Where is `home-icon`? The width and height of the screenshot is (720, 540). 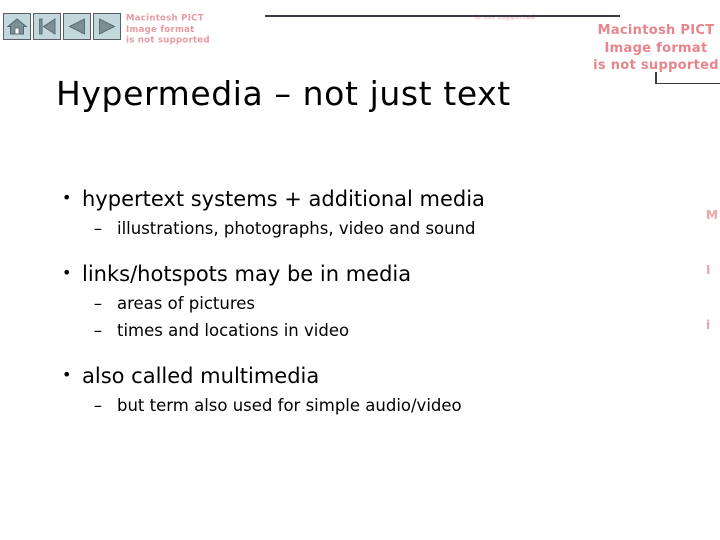
home-icon is located at coordinates (17, 26).